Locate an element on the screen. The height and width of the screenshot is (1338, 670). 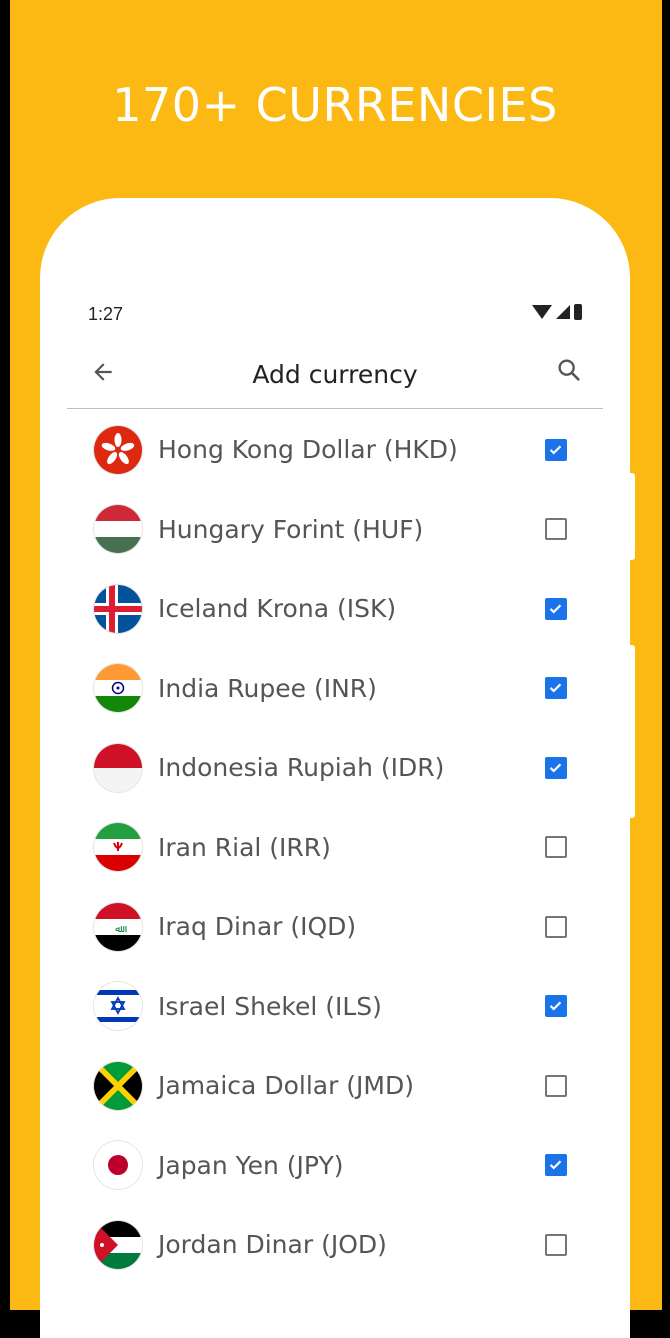
currency-row: India Rupee (INR) is located at coordinates (335, 689).